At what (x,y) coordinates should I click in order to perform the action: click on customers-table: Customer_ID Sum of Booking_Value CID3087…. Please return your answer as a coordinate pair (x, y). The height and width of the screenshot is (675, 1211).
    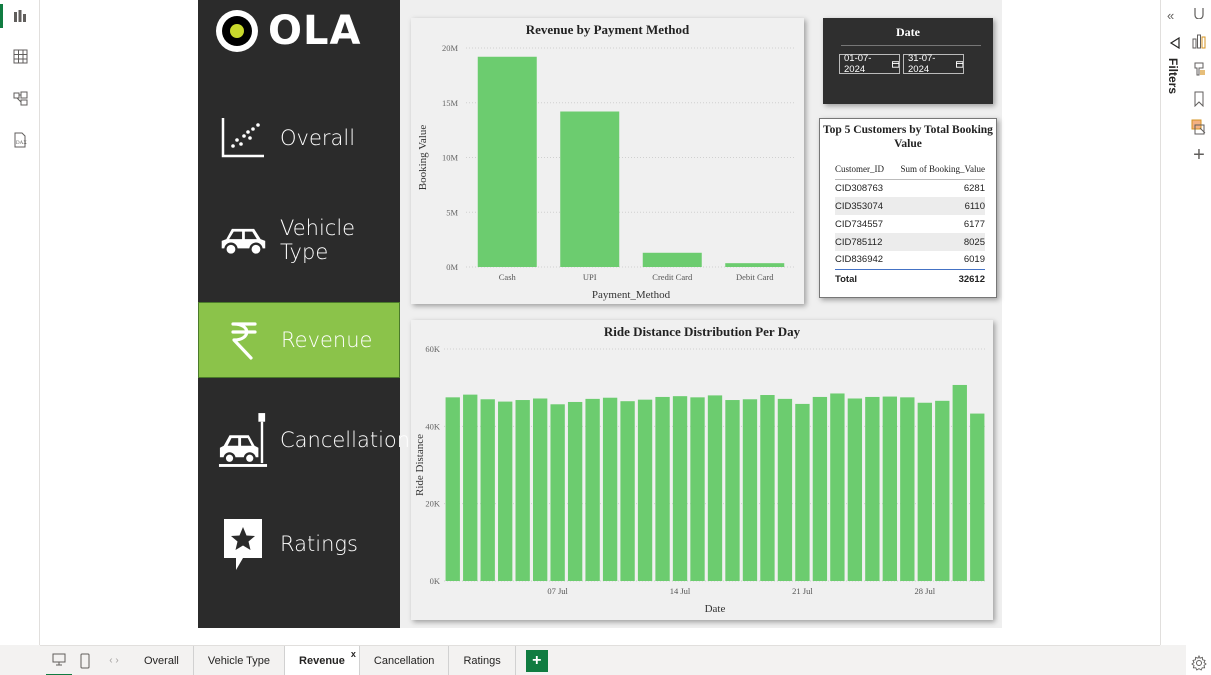
    Looking at the image, I should click on (910, 224).